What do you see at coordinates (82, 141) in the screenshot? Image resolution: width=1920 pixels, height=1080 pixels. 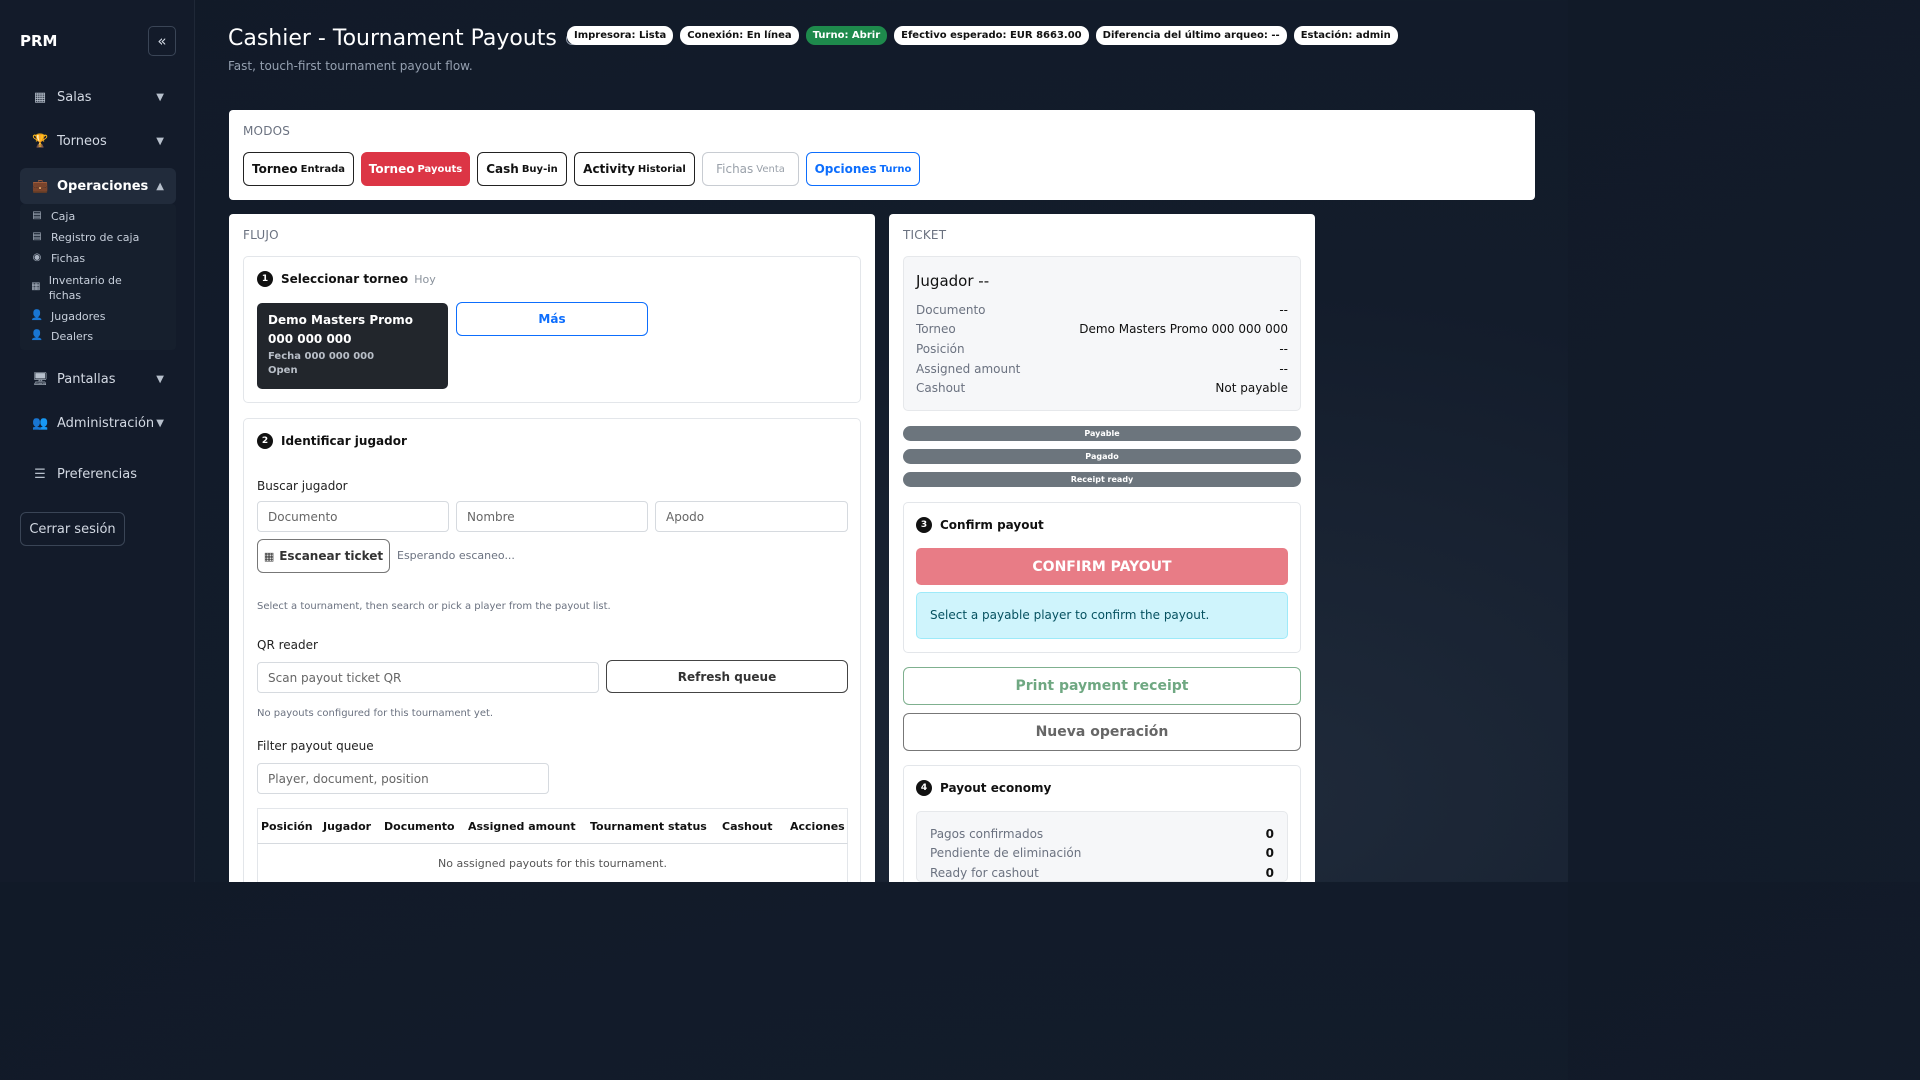 I see `sidebar-item-label: Torneos` at bounding box center [82, 141].